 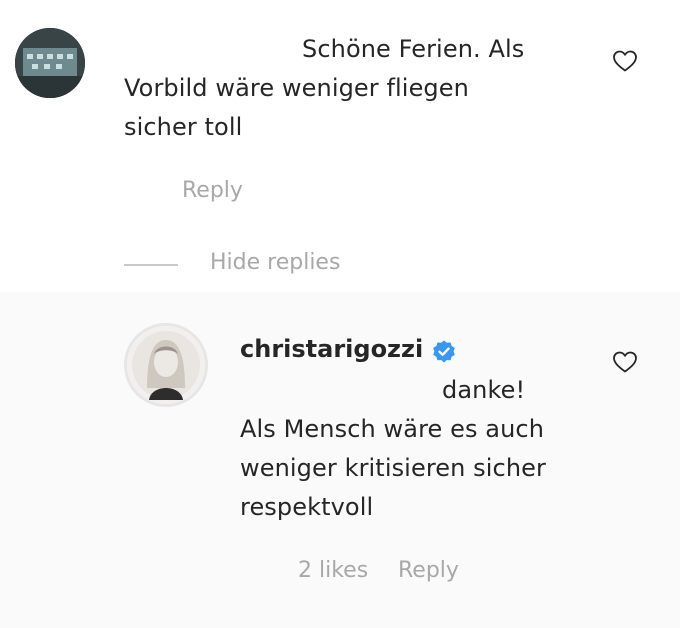 I want to click on reply-comment-text-line-4: respektvoll, so click(x=307, y=507).